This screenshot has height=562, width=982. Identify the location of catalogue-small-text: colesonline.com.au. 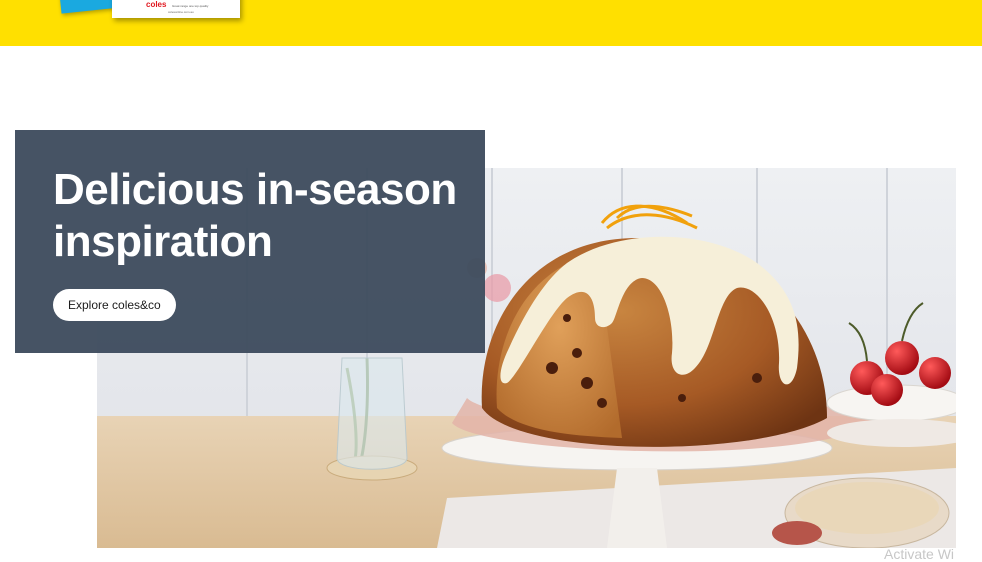
(181, 12).